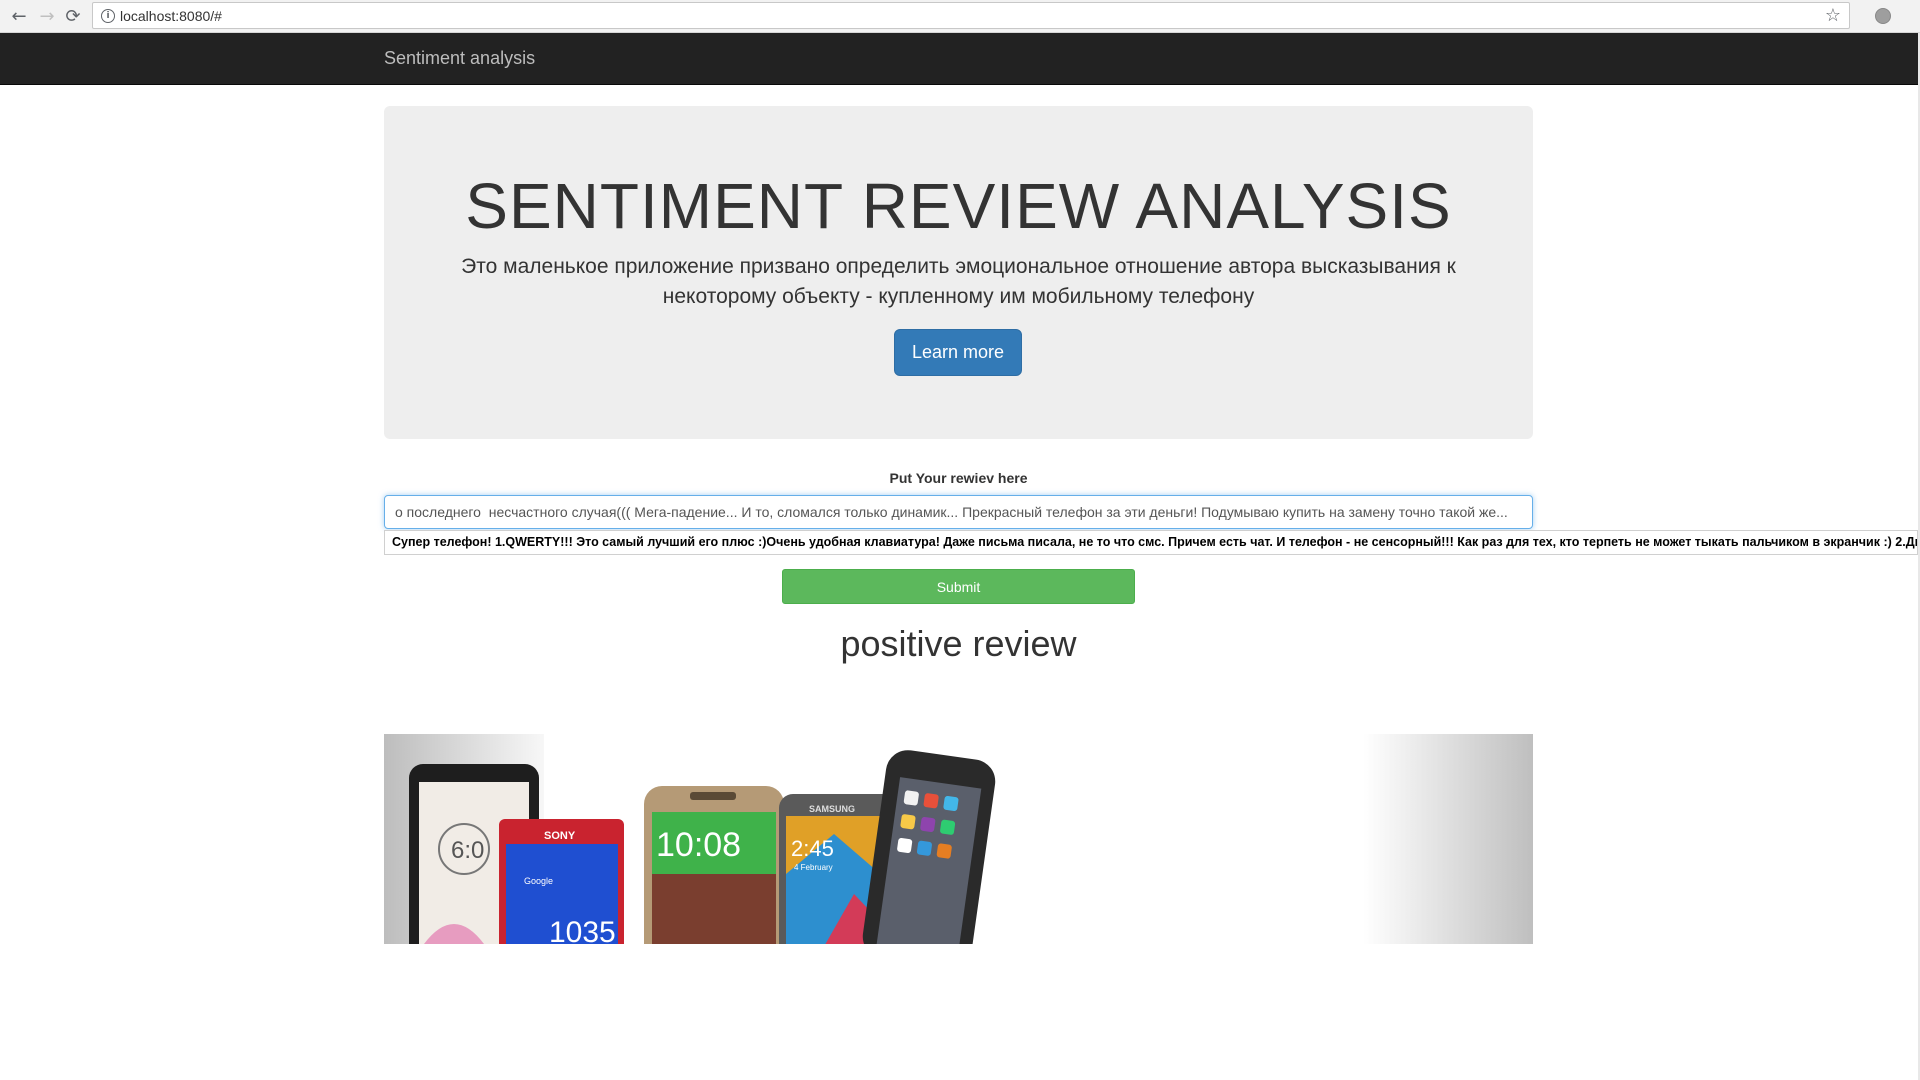 The image size is (1920, 1080). I want to click on globe-icon, so click(1883, 16).